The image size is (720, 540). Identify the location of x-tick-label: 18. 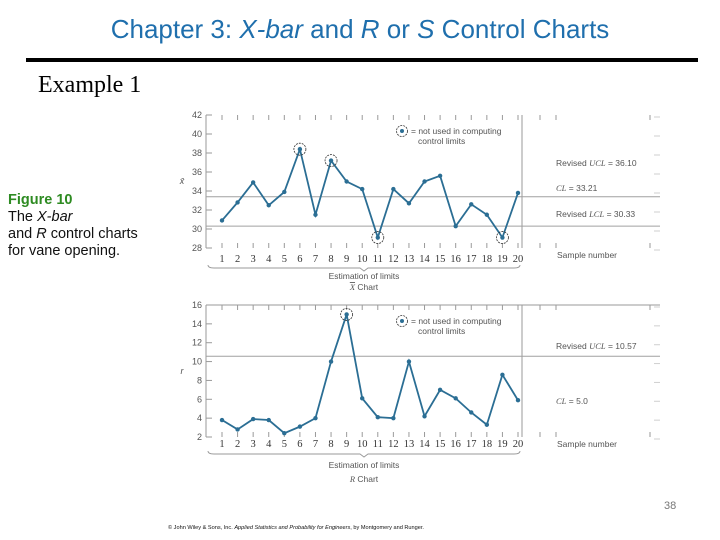
(487, 444).